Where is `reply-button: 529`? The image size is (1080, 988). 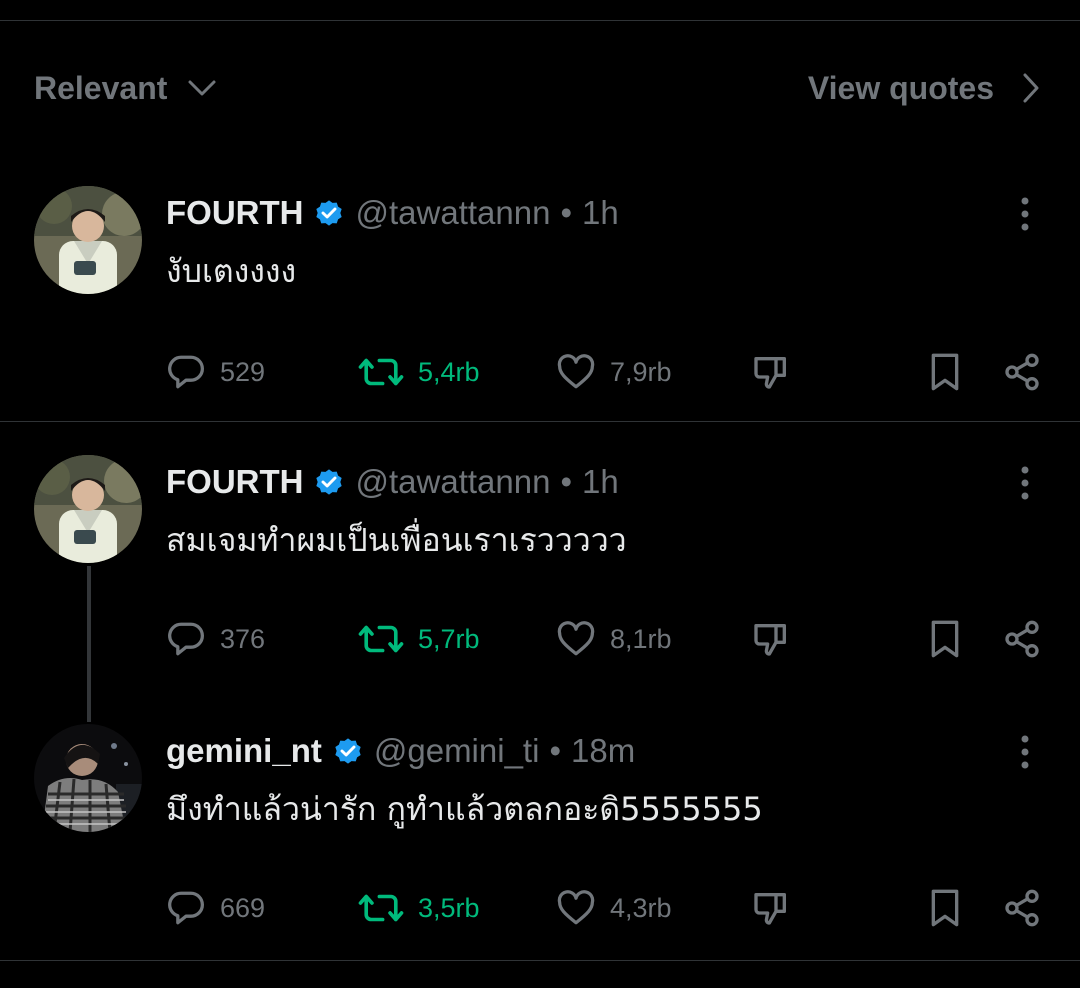
reply-button: 529 is located at coordinates (215, 372).